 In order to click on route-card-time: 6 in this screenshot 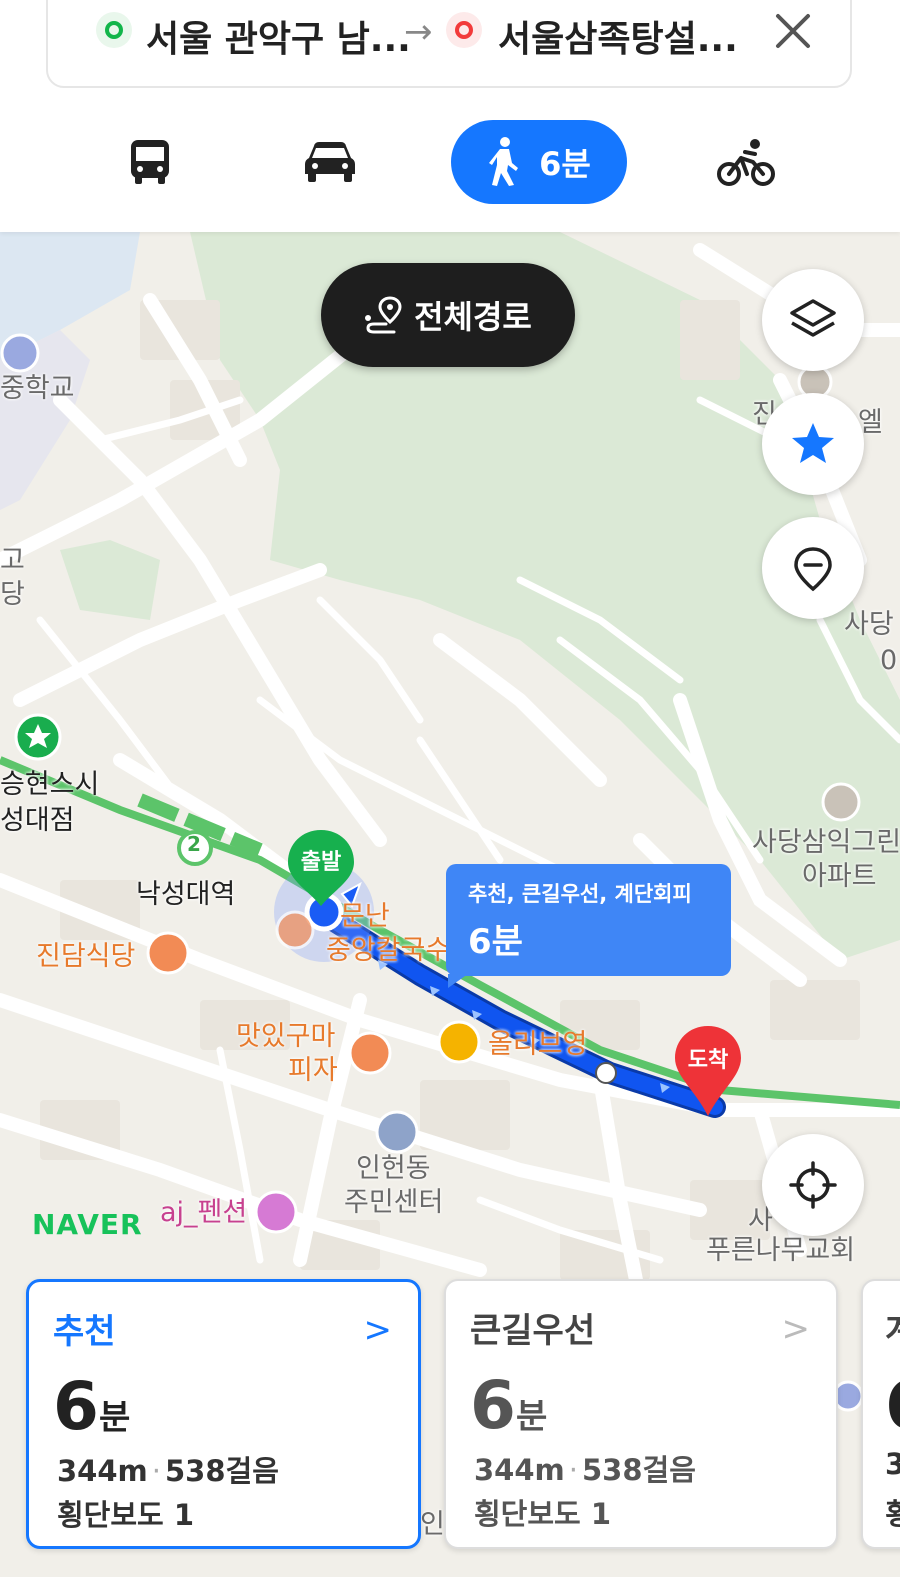, I will do `click(892, 1405)`.